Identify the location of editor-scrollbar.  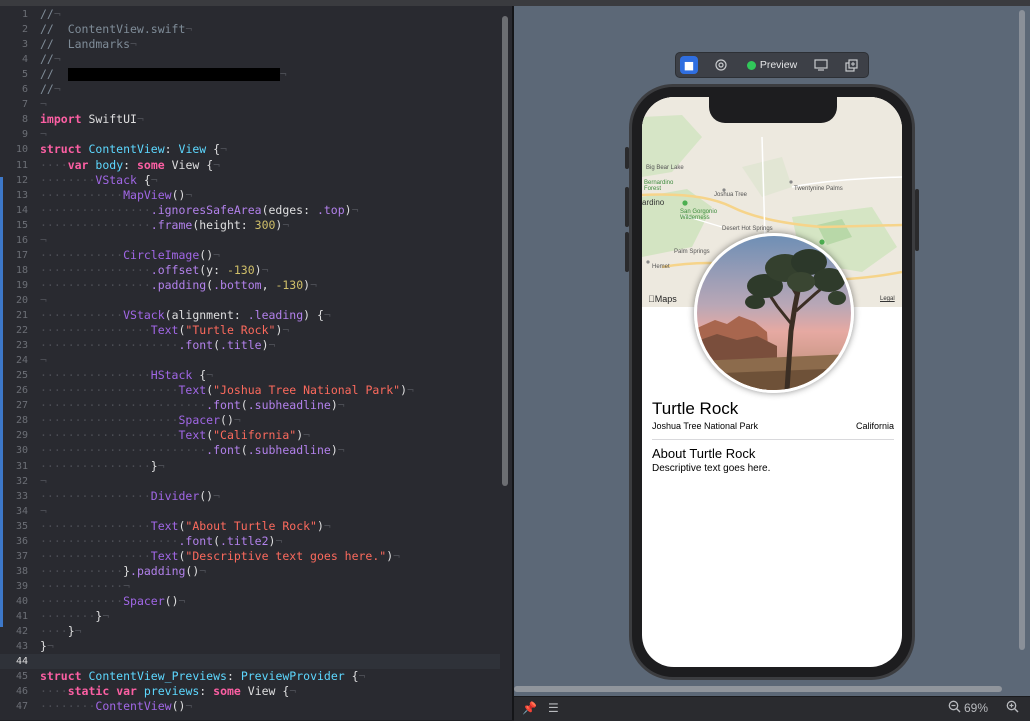
(505, 251).